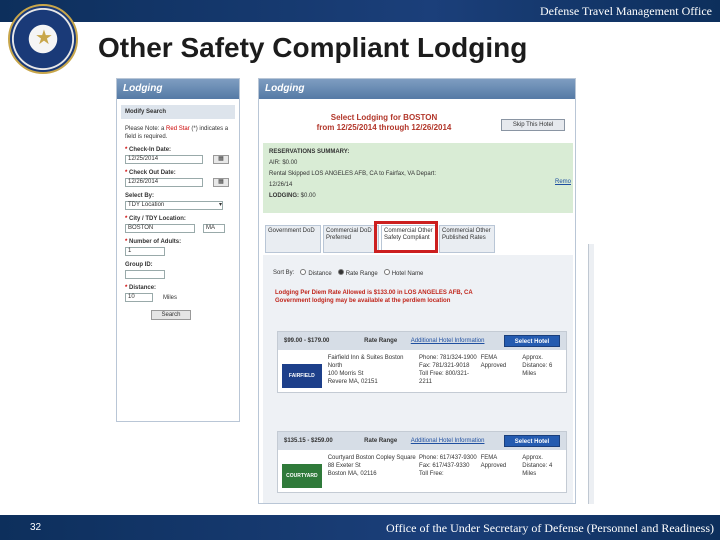  Describe the element at coordinates (145, 251) in the screenshot. I see `adults-input: 1` at that location.